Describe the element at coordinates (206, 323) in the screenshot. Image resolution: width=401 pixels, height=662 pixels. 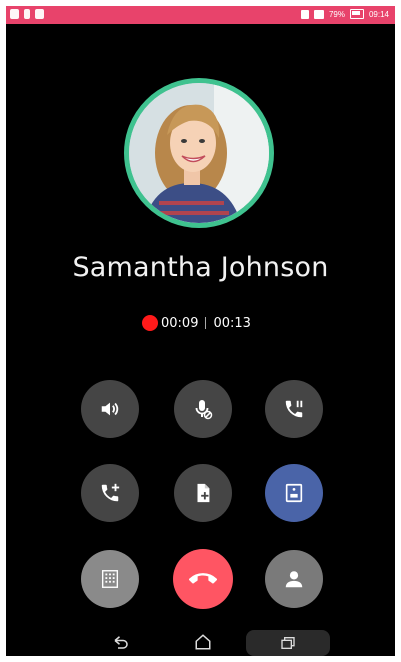
I see `timer-divider` at that location.